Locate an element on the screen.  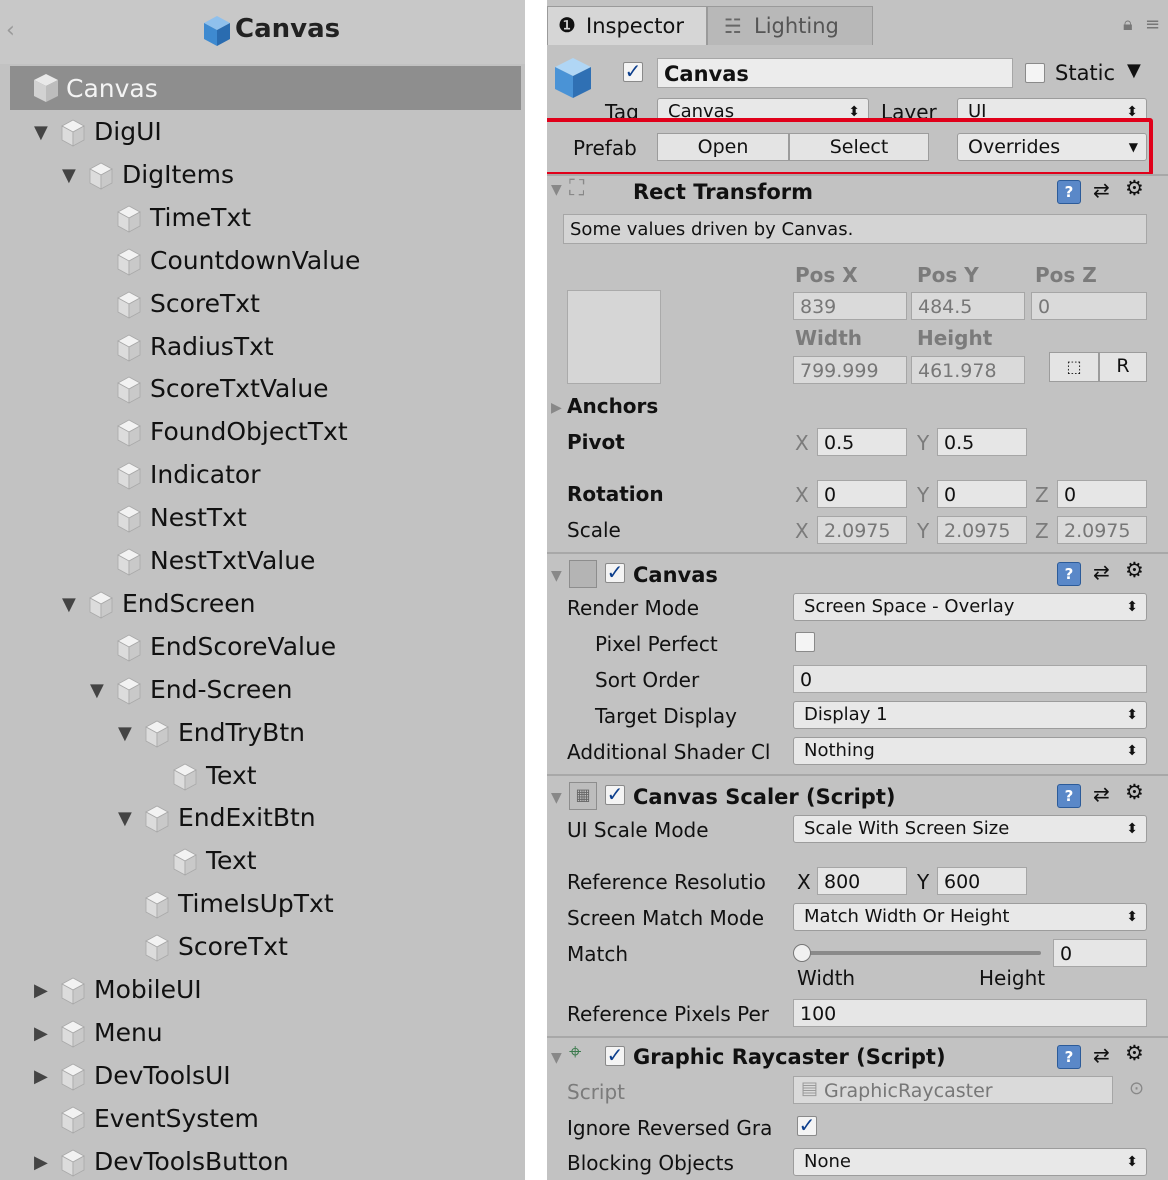
pivot-x-field: 0.5 is located at coordinates (862, 442).